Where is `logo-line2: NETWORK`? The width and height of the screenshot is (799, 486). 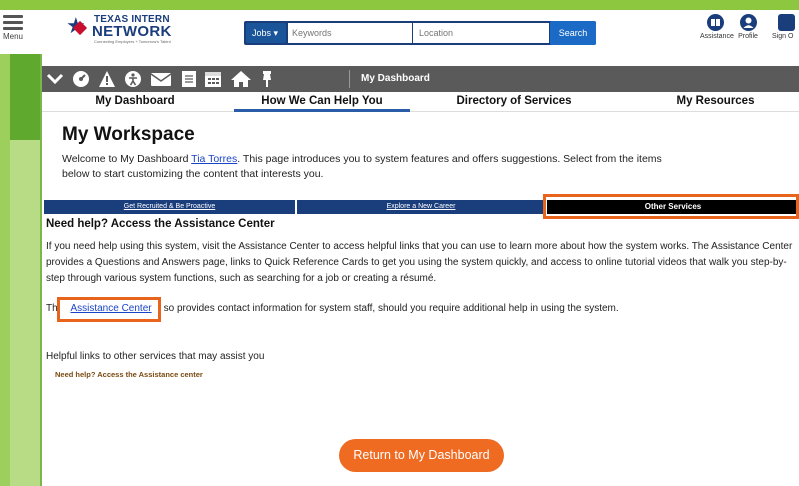
logo-line2: NETWORK is located at coordinates (132, 31).